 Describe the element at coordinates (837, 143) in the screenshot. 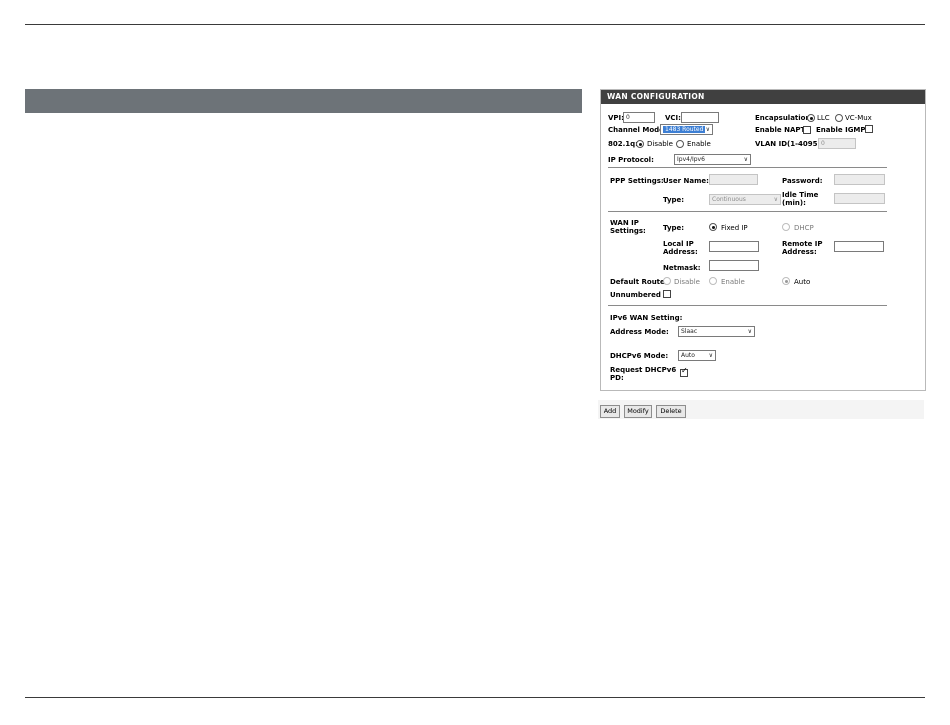

I see `vlan-id-input: 0` at that location.